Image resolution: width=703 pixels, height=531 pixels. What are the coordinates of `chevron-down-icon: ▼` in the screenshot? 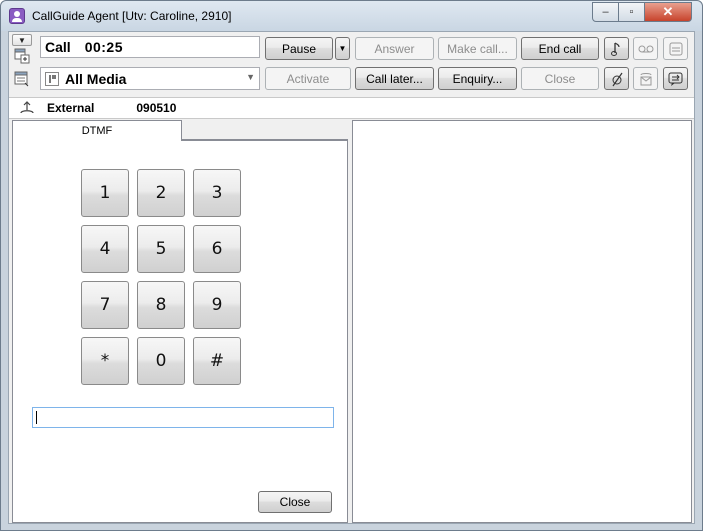 It's located at (250, 77).